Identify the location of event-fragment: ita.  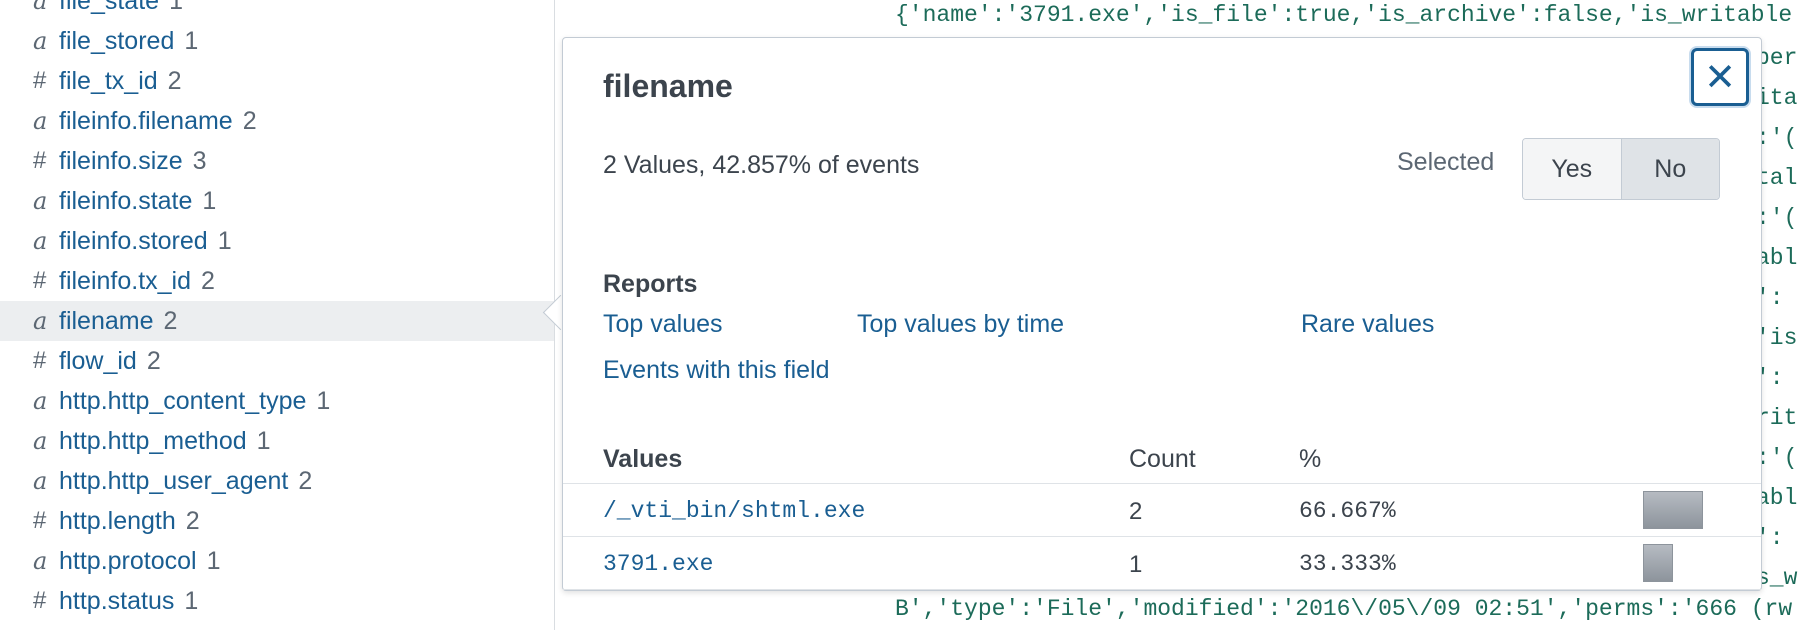
(1777, 98).